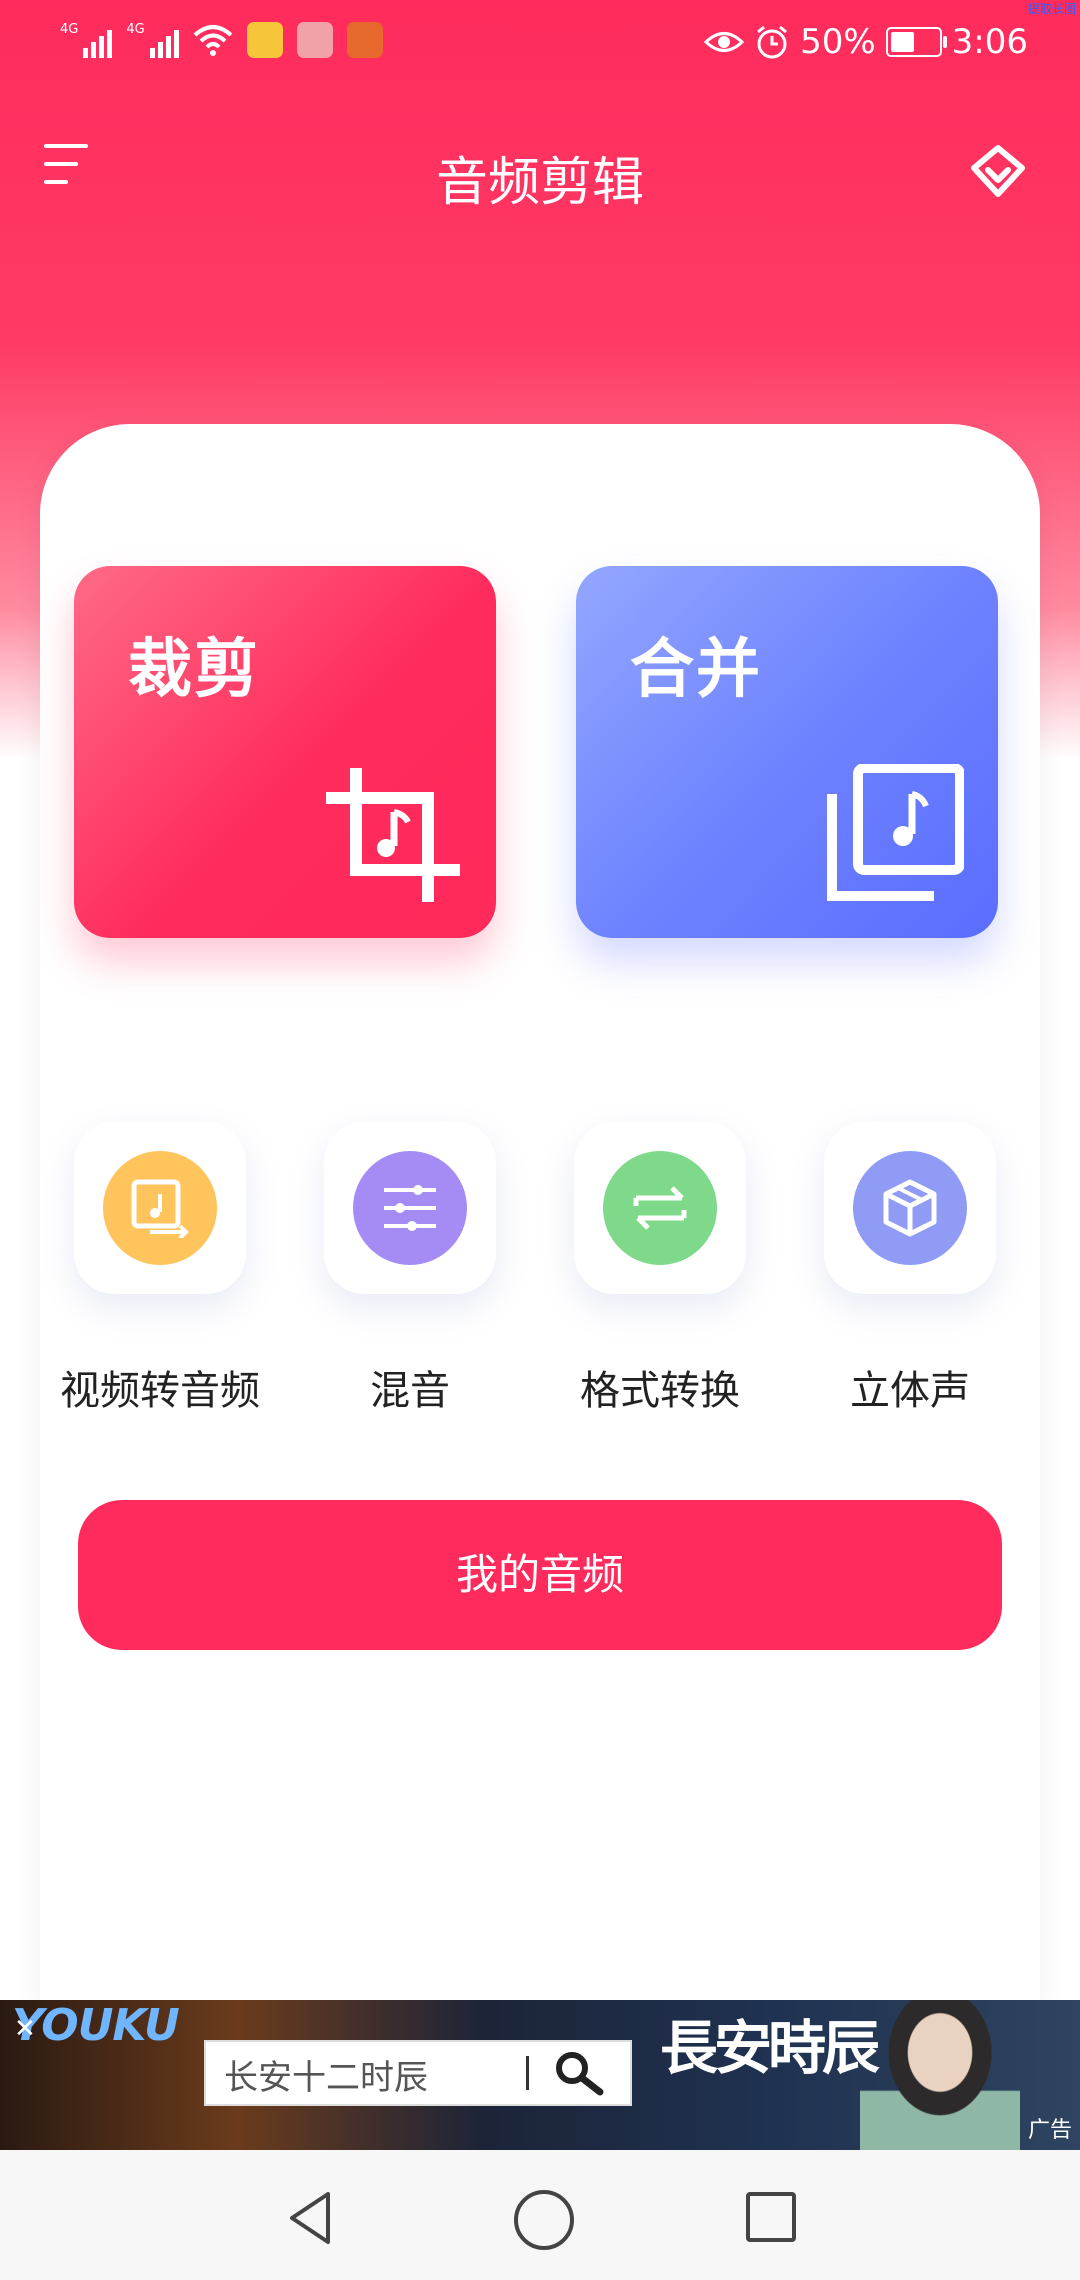 This screenshot has width=1080, height=2280. I want to click on status-left: 4G 4G, so click(221, 40).